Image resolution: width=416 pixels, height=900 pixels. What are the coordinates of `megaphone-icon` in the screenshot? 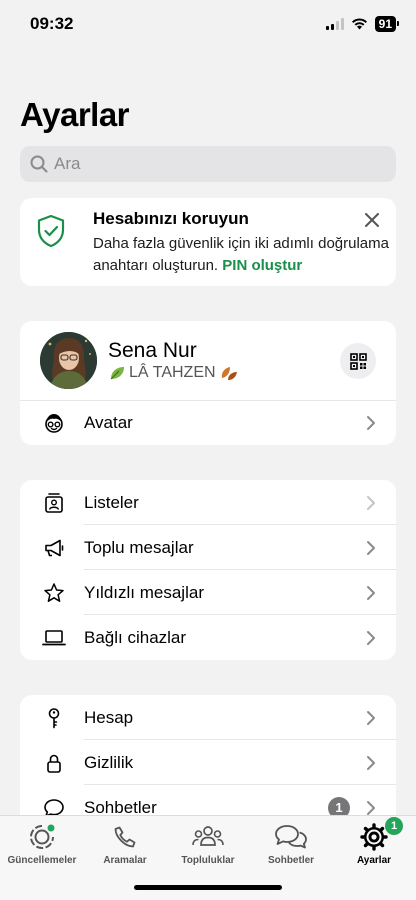 It's located at (54, 548).